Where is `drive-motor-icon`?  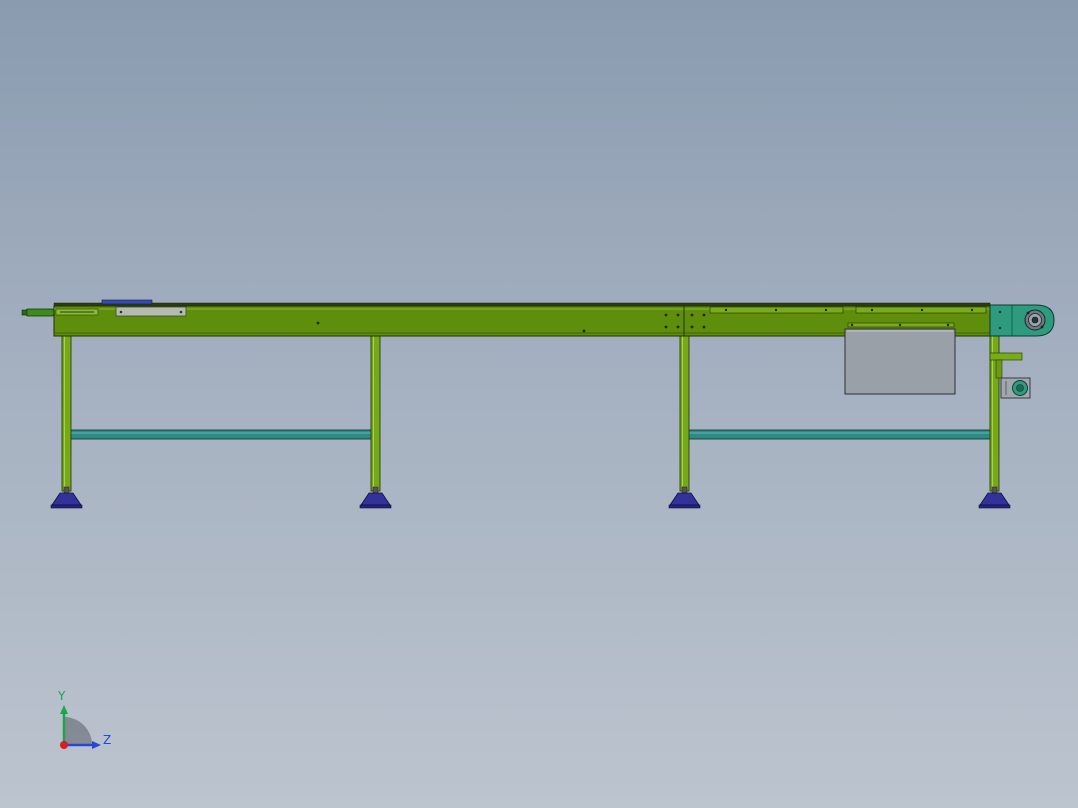 drive-motor-icon is located at coordinates (1015, 388).